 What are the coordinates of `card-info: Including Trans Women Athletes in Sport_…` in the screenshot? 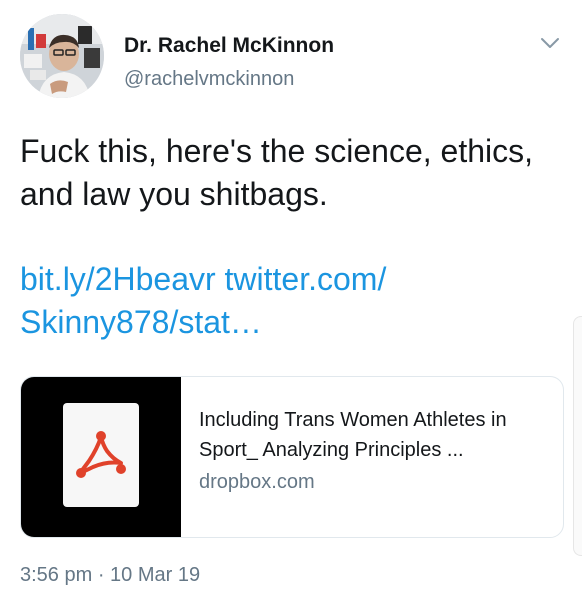 It's located at (375, 451).